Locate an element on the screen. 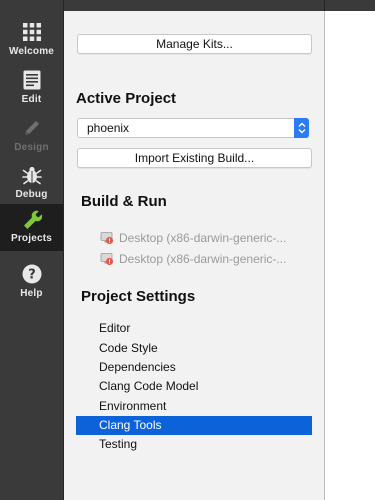  project-settings-title: Project Settings is located at coordinates (138, 296).